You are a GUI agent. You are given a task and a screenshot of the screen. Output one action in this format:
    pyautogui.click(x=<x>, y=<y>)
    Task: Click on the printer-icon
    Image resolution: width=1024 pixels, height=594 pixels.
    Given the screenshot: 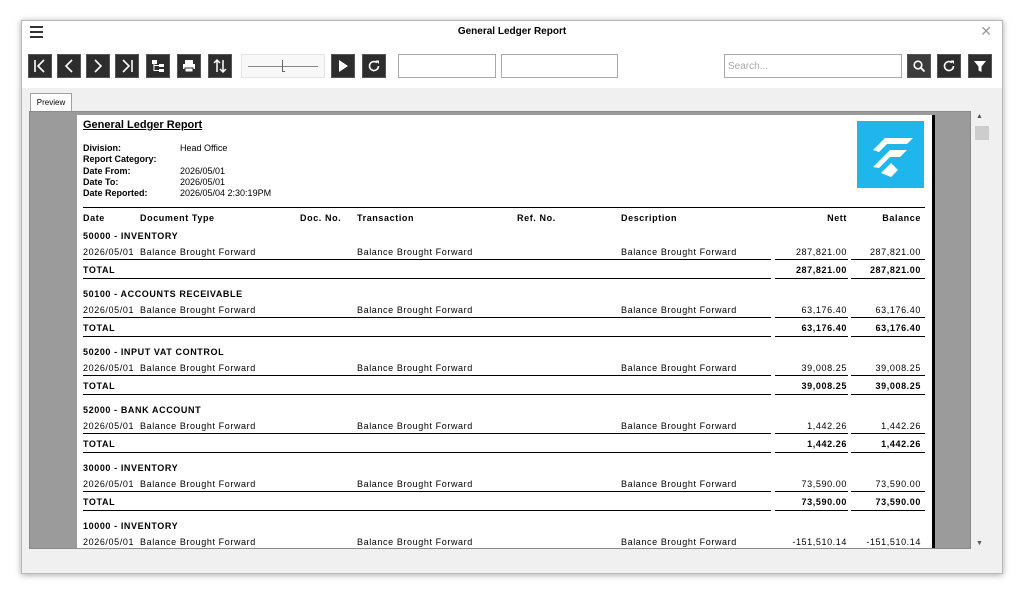 What is the action you would take?
    pyautogui.click(x=189, y=66)
    